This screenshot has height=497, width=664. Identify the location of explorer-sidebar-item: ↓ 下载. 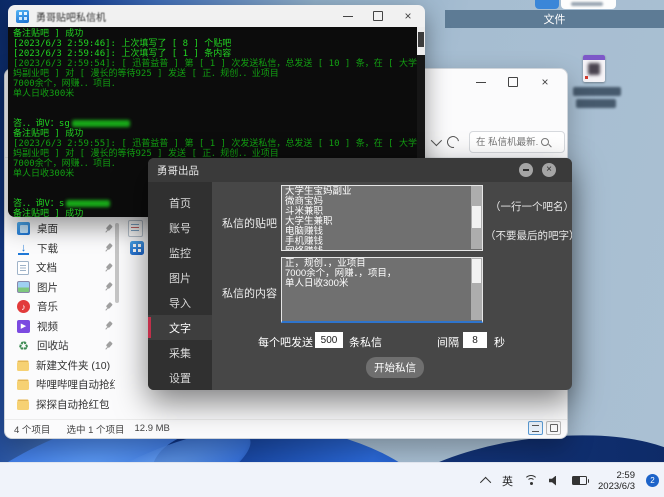
(63, 249).